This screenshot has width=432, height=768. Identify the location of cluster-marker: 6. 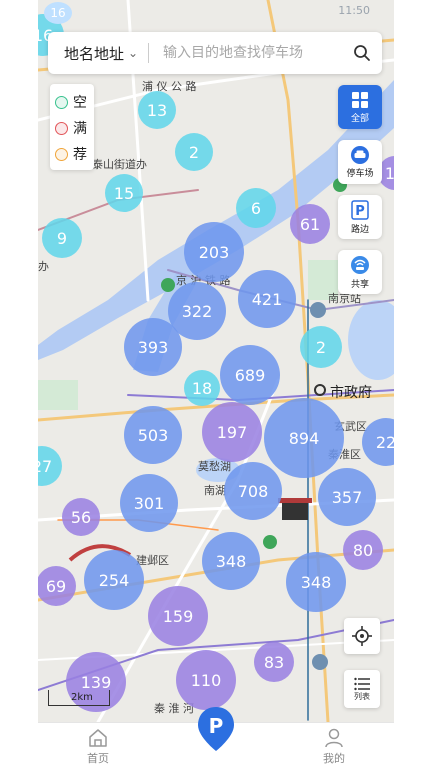
(256, 208).